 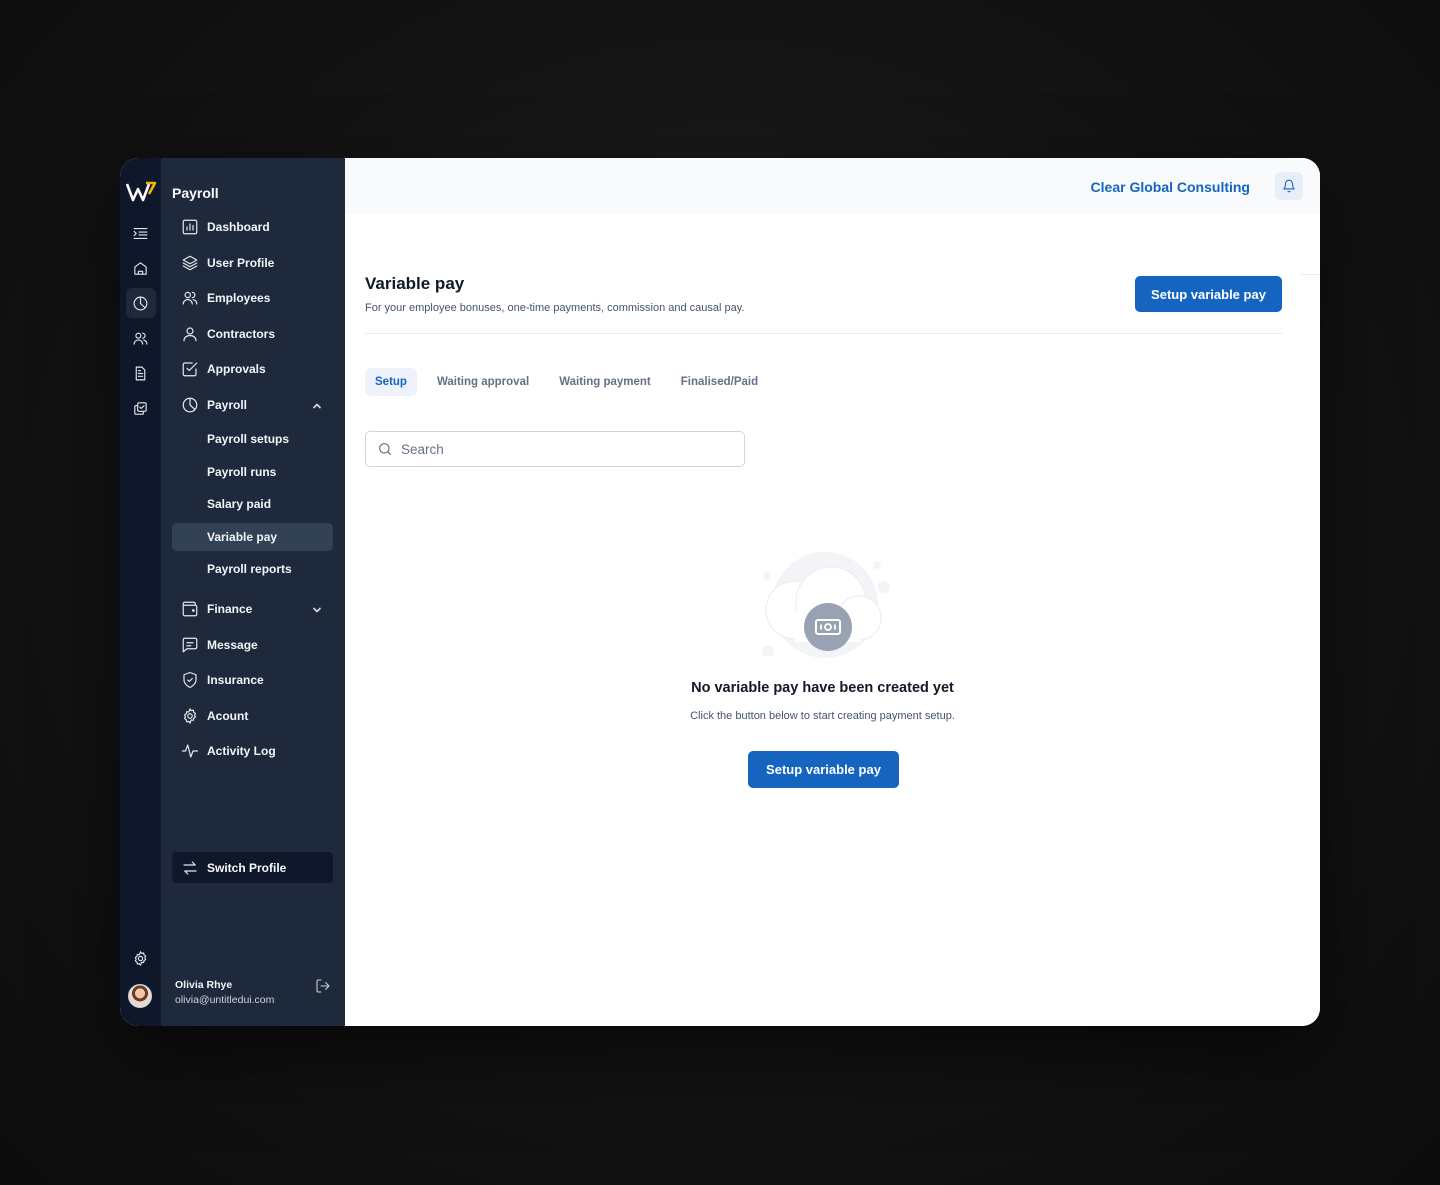 I want to click on search-icon, so click(x=385, y=449).